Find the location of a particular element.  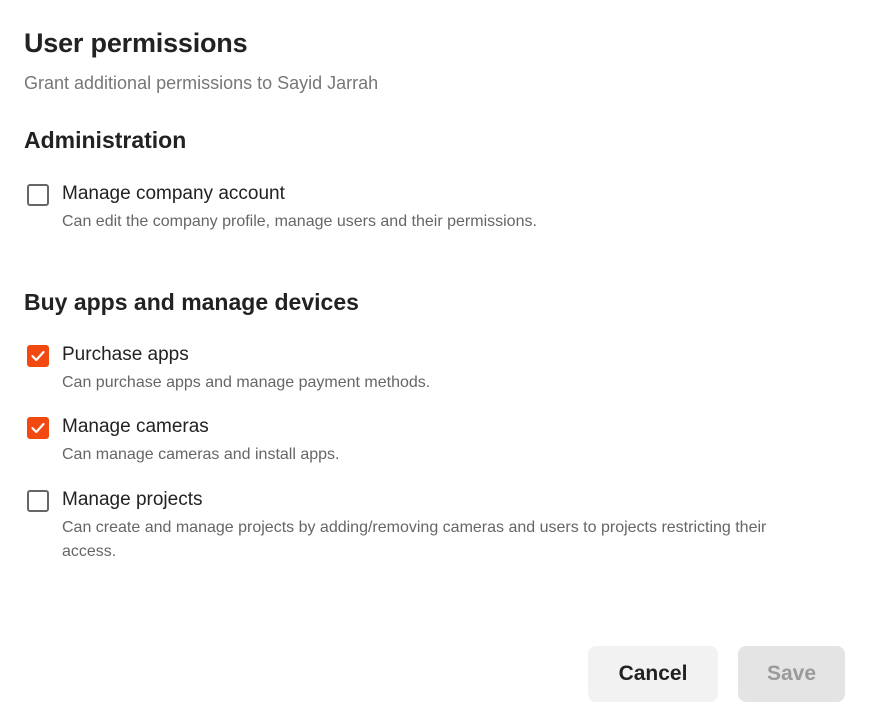

manage-cameras-checkbox is located at coordinates (38, 428).